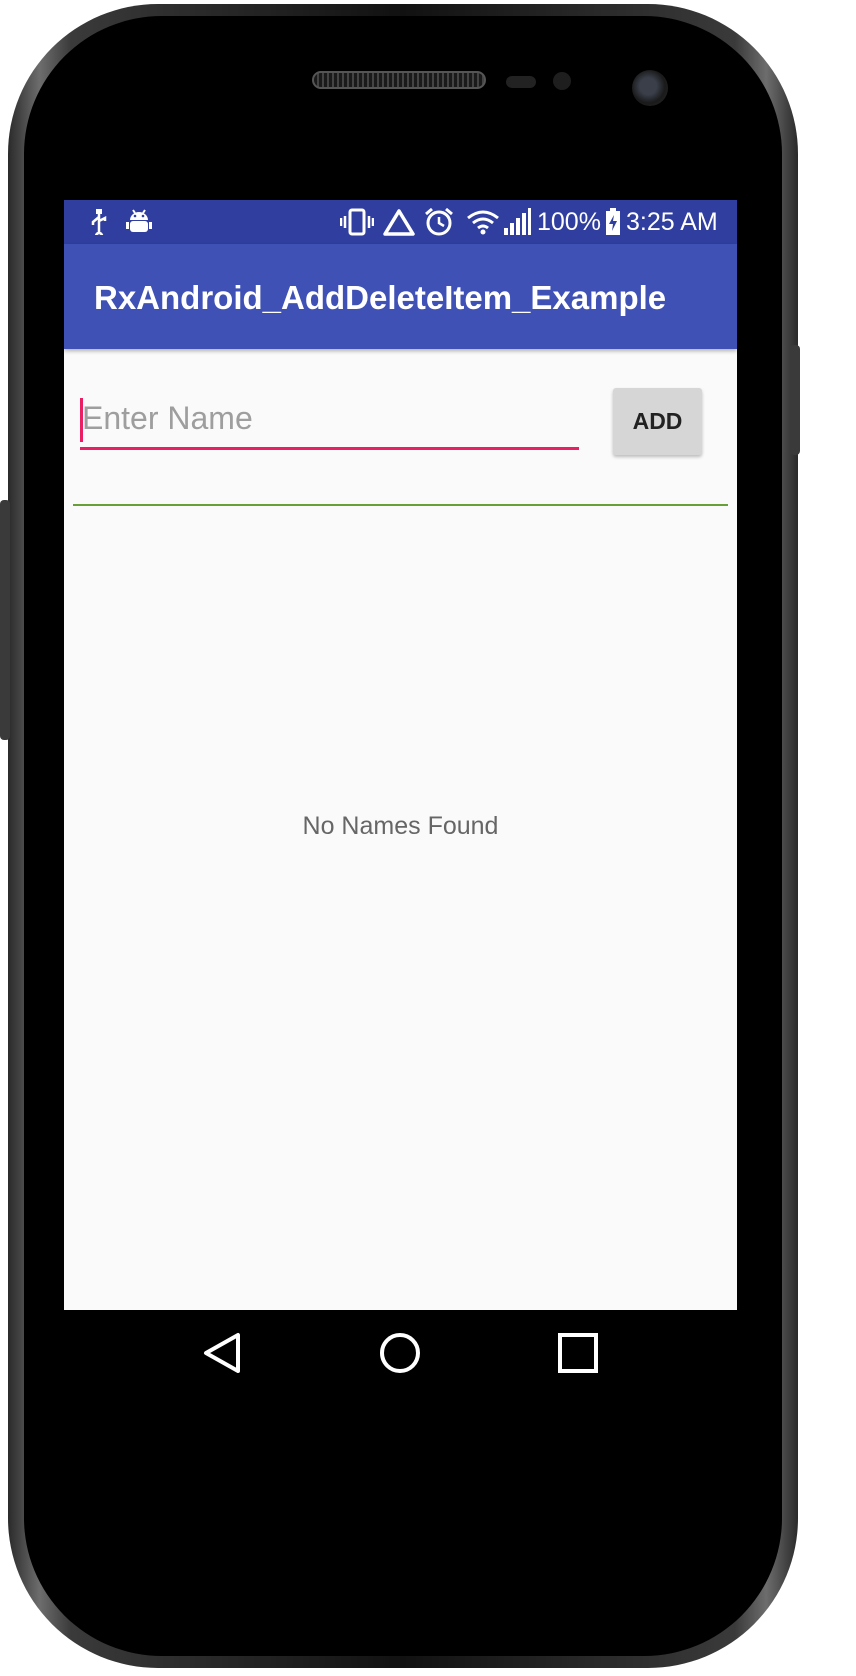 The image size is (856, 1676). I want to click on battery-percent: 100%, so click(569, 222).